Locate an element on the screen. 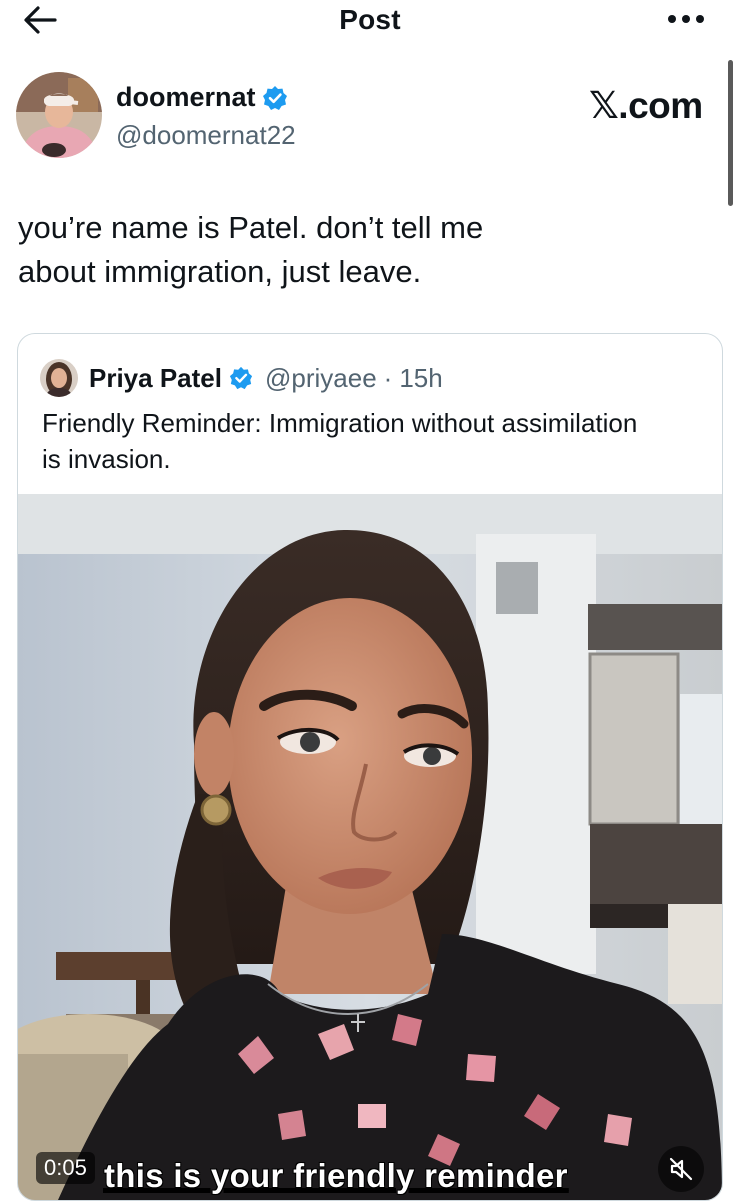  quoted-post-age: 15h is located at coordinates (421, 377).